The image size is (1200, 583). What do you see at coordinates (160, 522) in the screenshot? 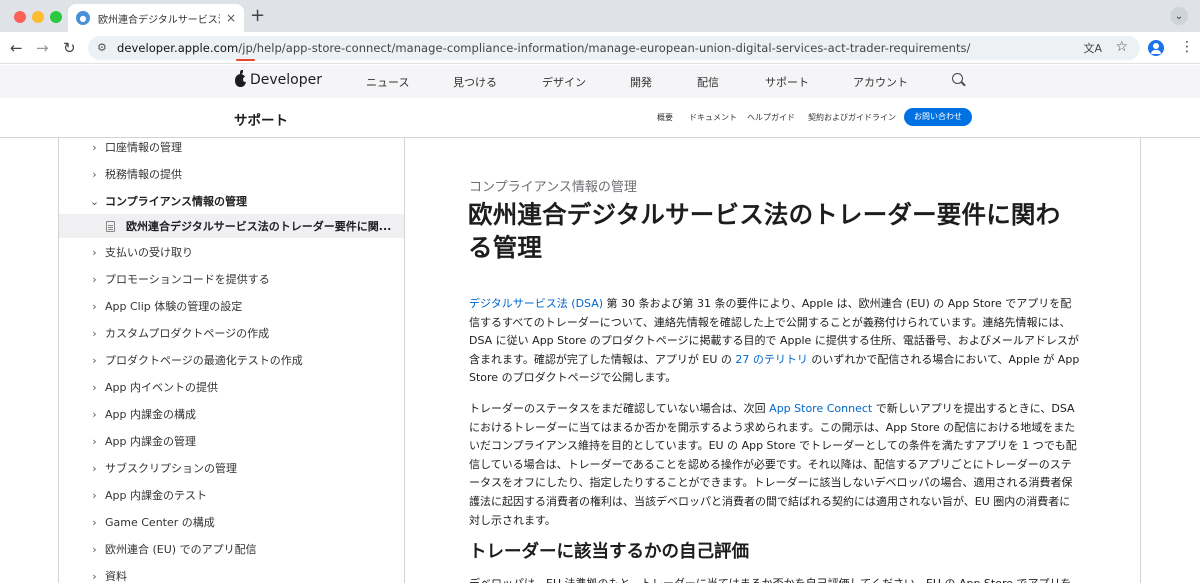
I see `sidebar-item-label: Game Center の構成` at bounding box center [160, 522].